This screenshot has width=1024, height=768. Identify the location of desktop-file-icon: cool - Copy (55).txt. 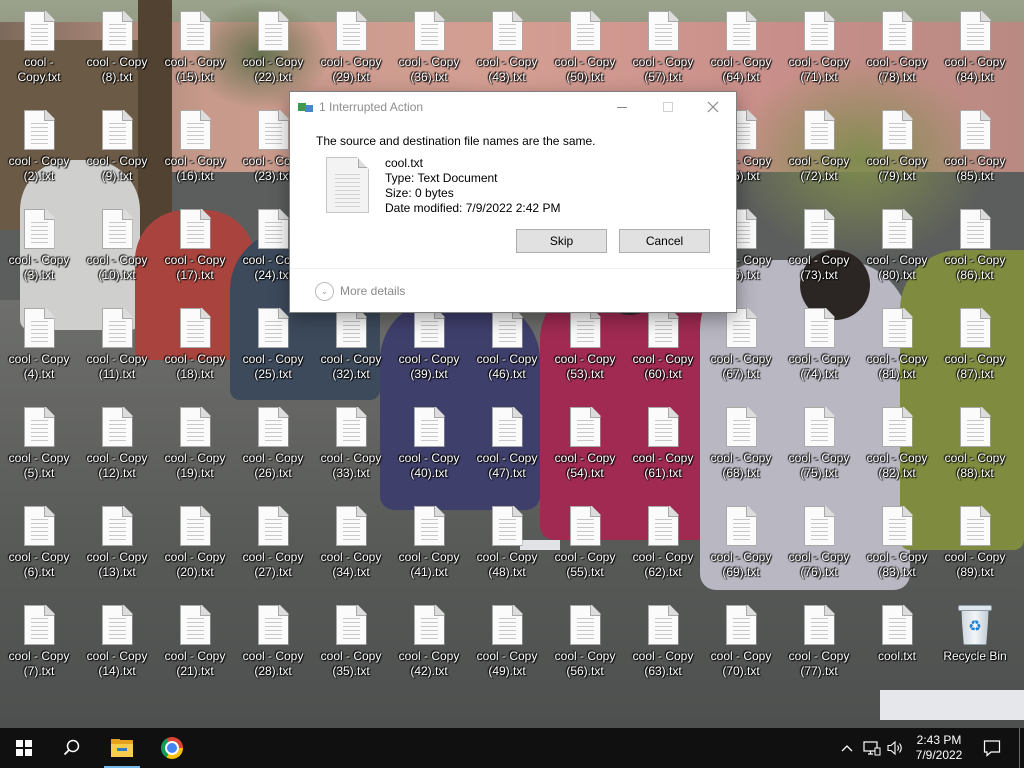
(585, 543).